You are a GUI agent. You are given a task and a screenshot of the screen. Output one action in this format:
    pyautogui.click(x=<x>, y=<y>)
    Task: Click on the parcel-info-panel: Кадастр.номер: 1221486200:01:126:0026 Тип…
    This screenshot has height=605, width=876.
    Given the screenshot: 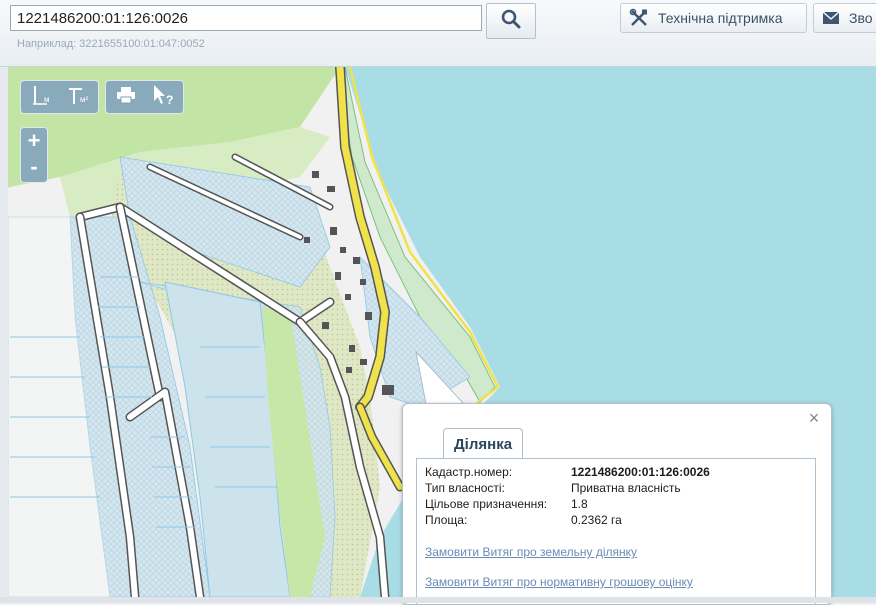 What is the action you would take?
    pyautogui.click(x=616, y=531)
    